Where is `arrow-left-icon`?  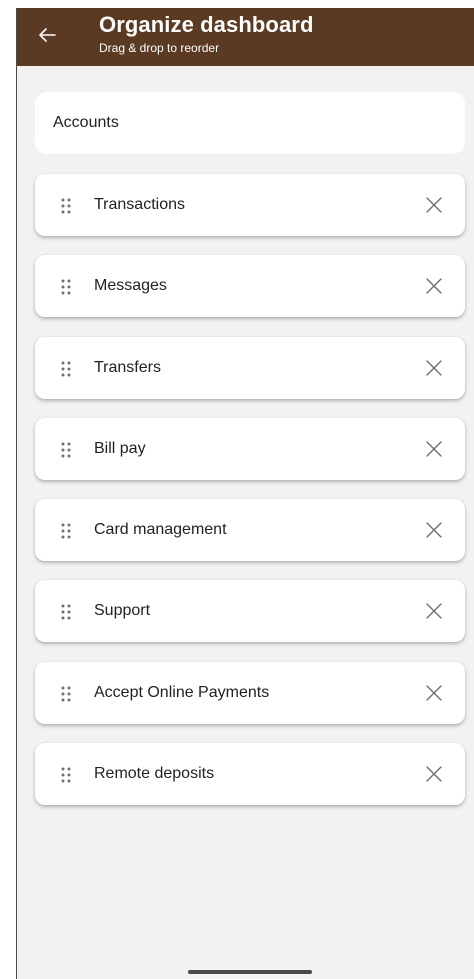 arrow-left-icon is located at coordinates (47, 35).